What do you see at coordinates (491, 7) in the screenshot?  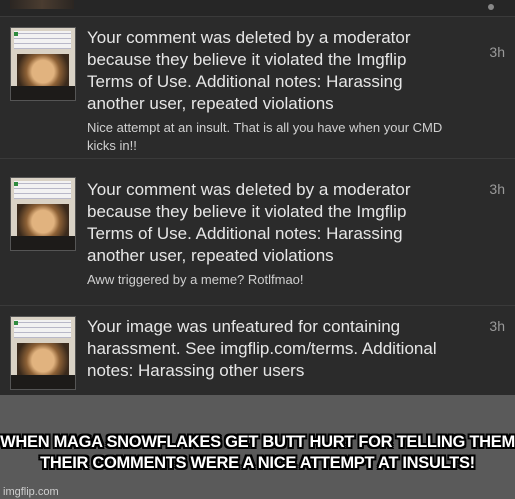 I see `unread-dot` at bounding box center [491, 7].